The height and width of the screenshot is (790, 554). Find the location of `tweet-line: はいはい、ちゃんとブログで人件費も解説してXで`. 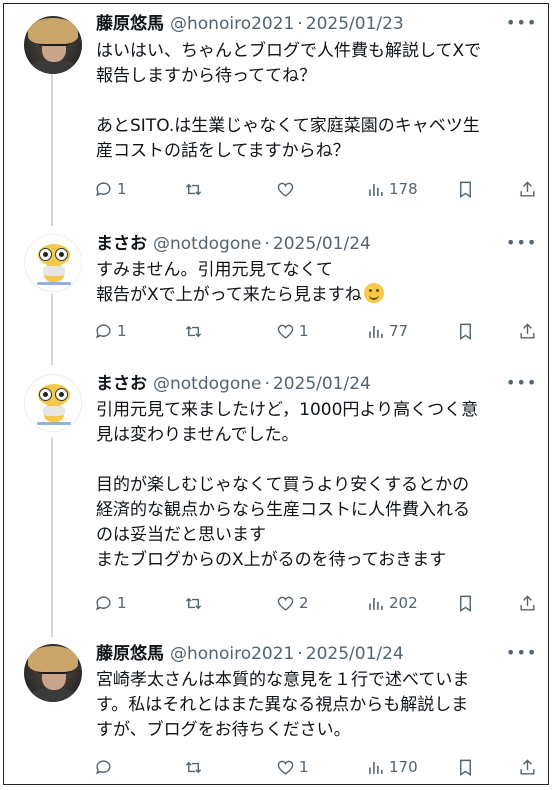

tweet-line: はいはい、ちゃんとブログで人件費も解説してXで is located at coordinates (289, 51).